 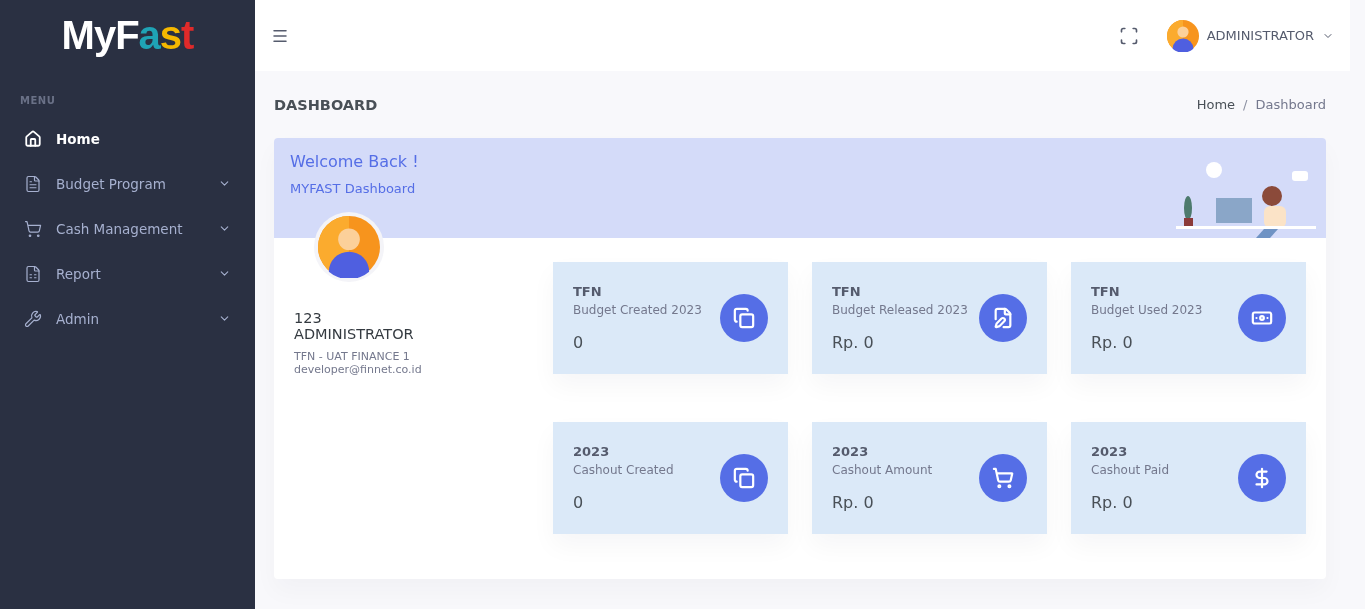 What do you see at coordinates (1250, 35) in the screenshot?
I see `user-menu-button: ADMINISTRATOR` at bounding box center [1250, 35].